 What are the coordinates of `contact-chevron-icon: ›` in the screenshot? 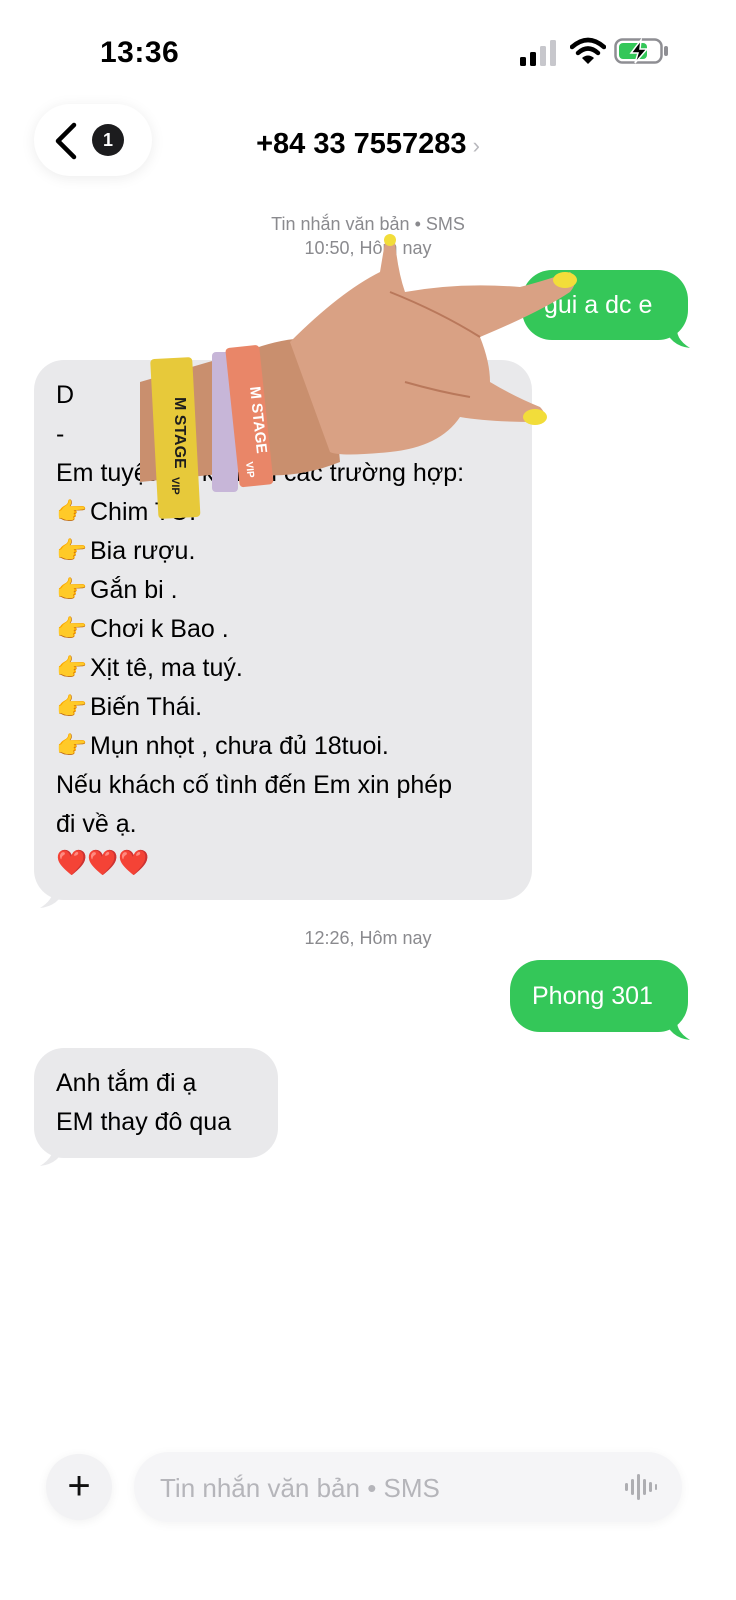 It's located at (476, 145).